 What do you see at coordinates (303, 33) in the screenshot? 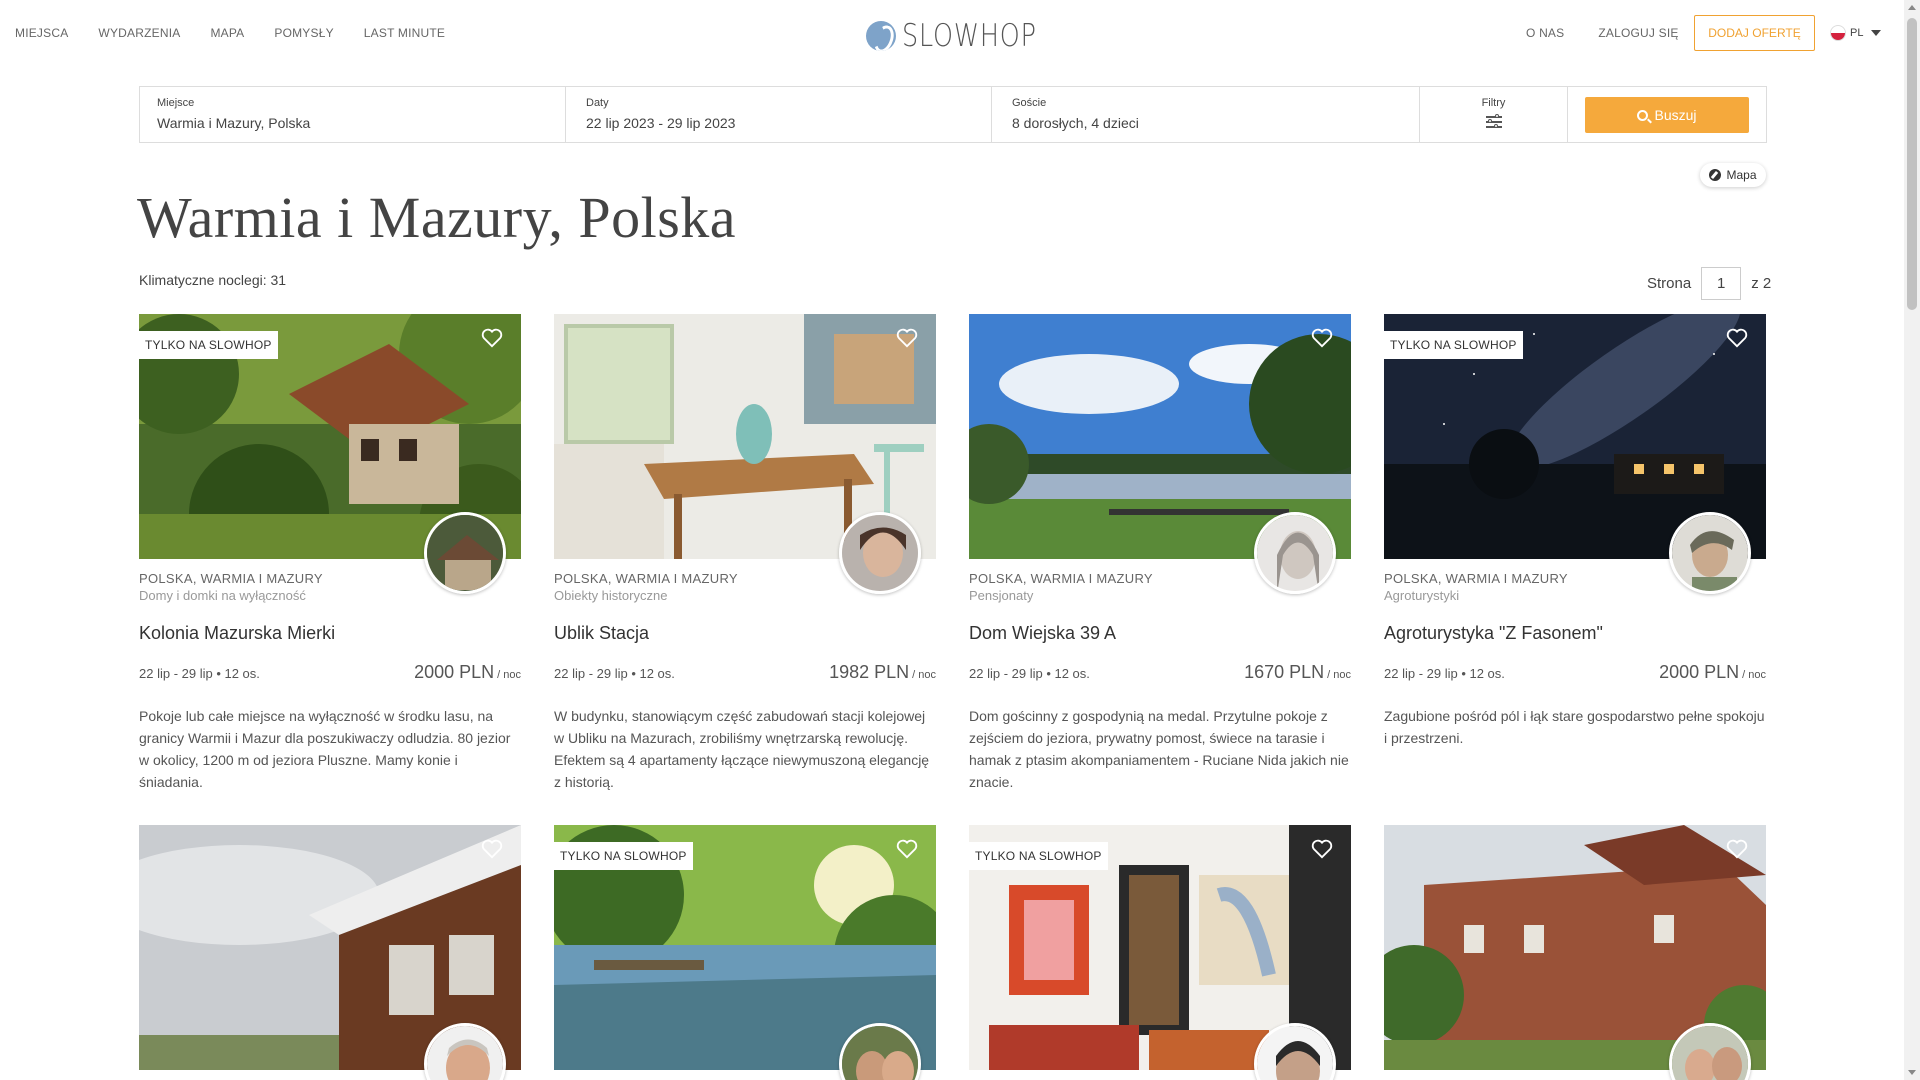
I see `nav-pomysly: POMYSŁY` at bounding box center [303, 33].